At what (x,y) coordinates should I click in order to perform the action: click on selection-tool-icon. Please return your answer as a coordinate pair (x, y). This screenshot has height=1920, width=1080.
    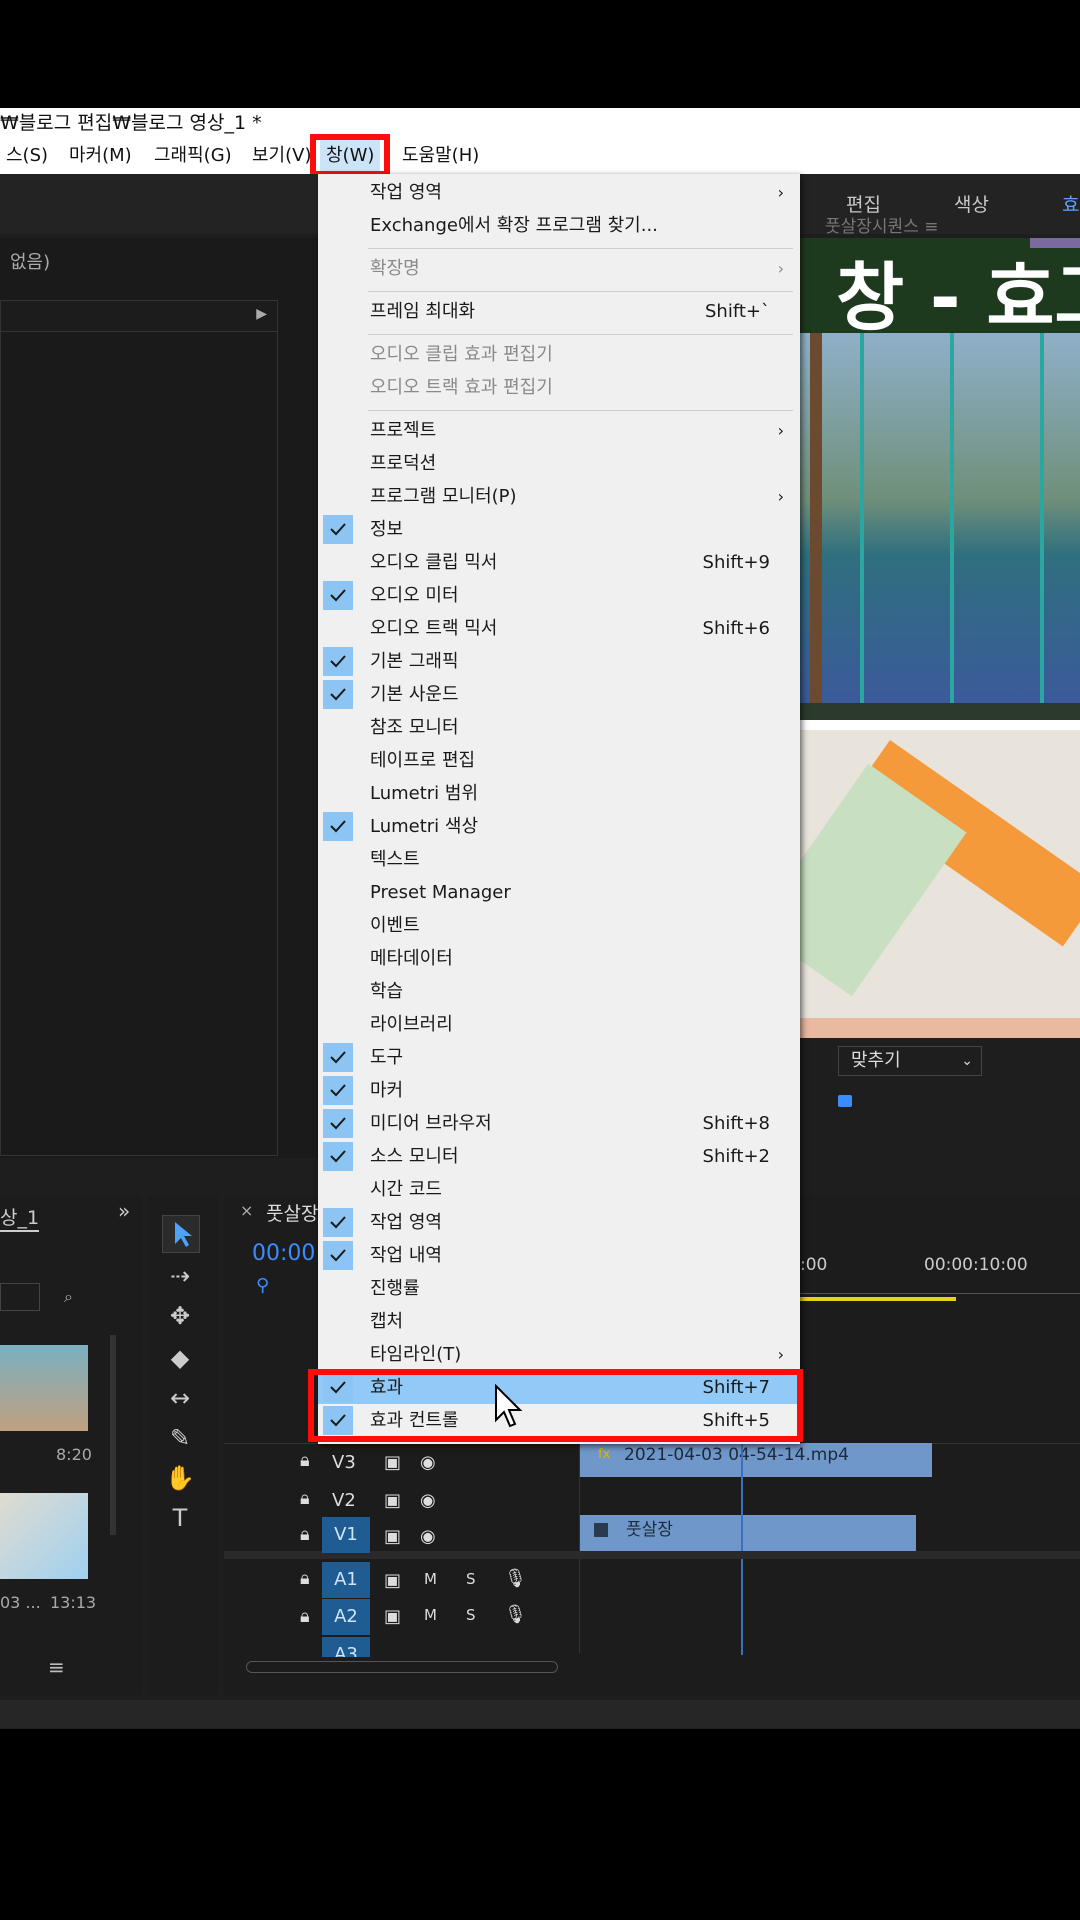
    Looking at the image, I should click on (181, 1234).